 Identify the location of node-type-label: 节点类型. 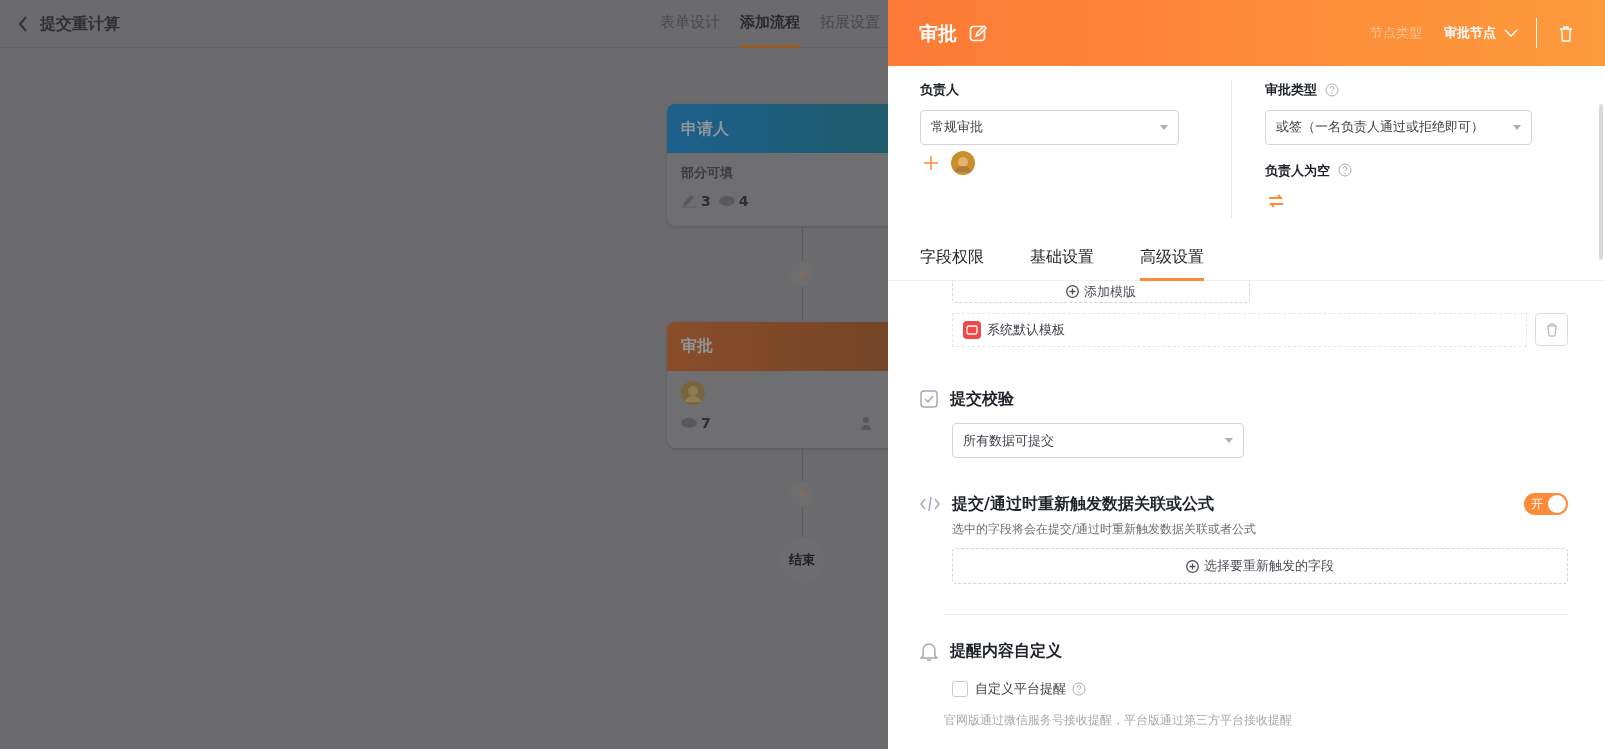
(1396, 33).